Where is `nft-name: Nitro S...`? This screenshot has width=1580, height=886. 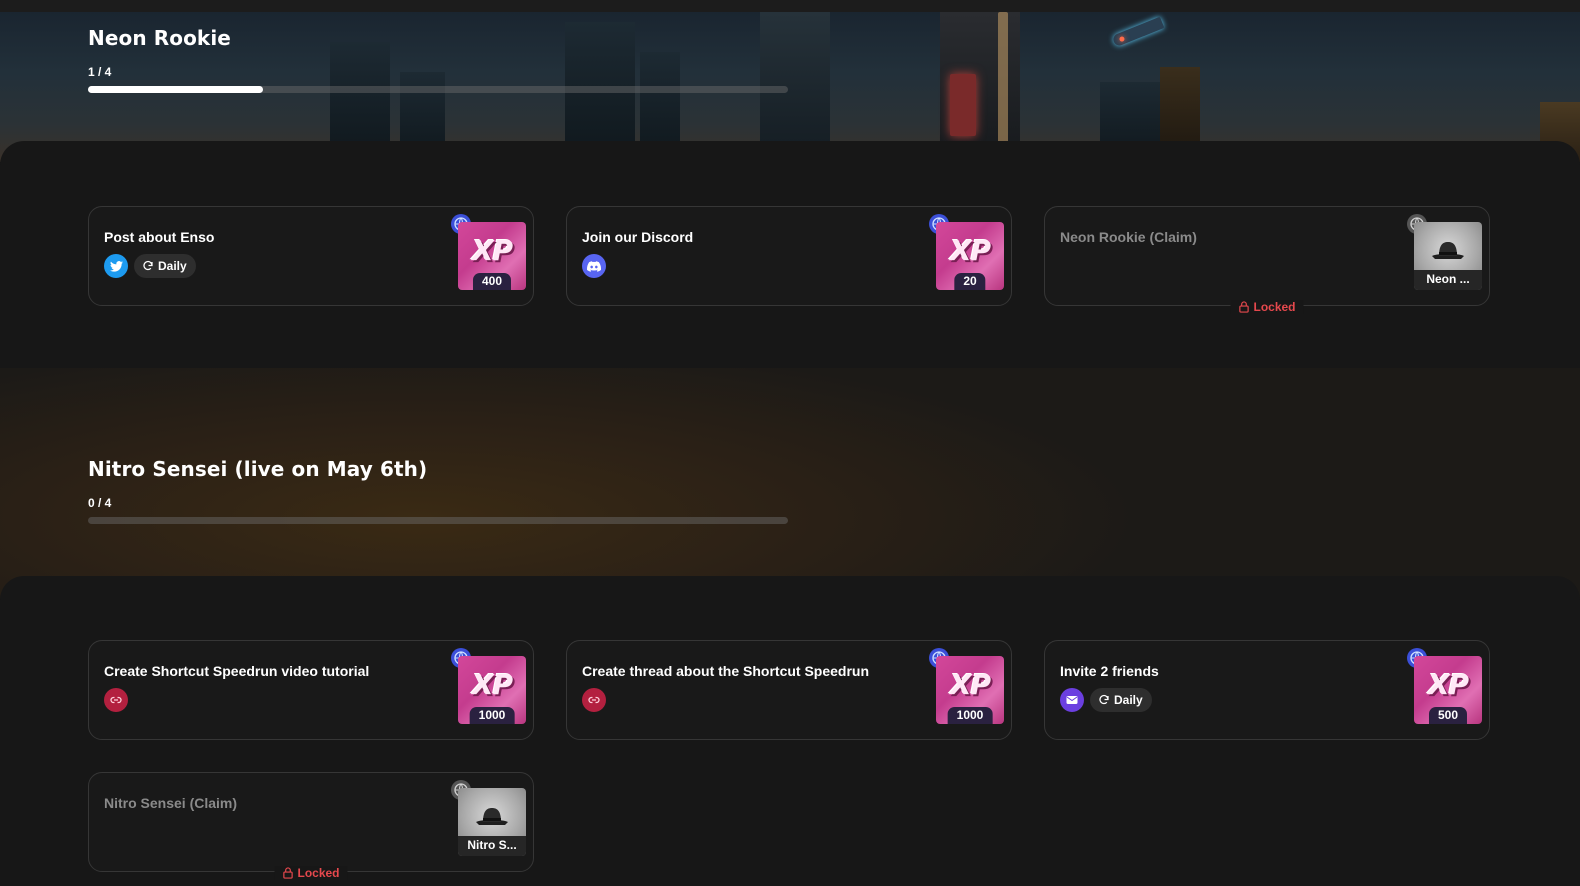 nft-name: Nitro S... is located at coordinates (492, 846).